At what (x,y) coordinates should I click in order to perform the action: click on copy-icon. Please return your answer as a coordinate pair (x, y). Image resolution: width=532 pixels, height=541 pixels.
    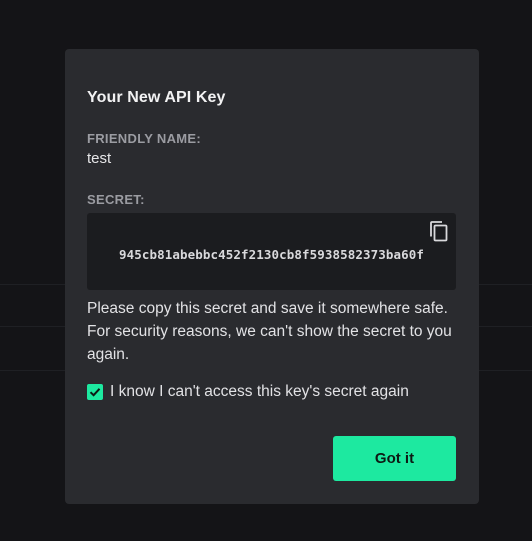
    Looking at the image, I should click on (439, 232).